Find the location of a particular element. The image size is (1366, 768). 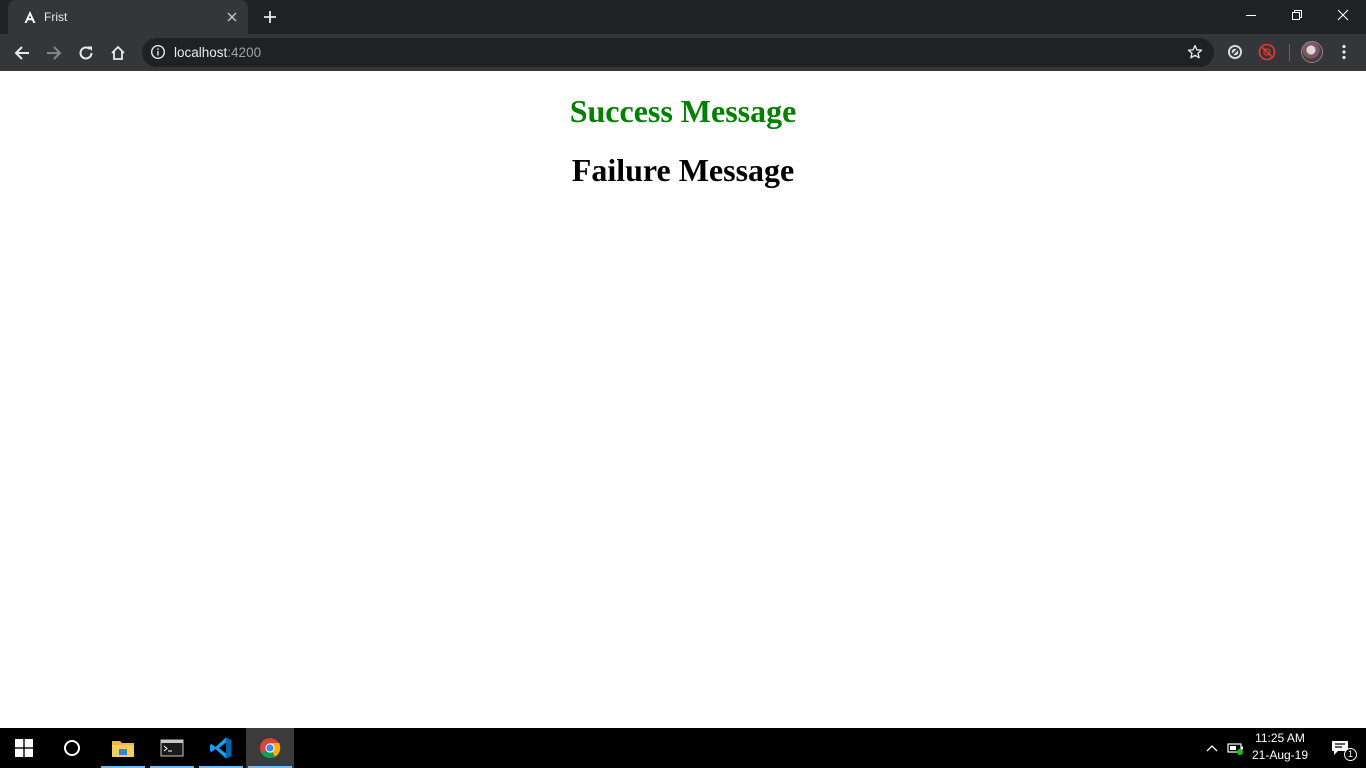

browser-toolbar: localhost:4200 is located at coordinates (683, 52).